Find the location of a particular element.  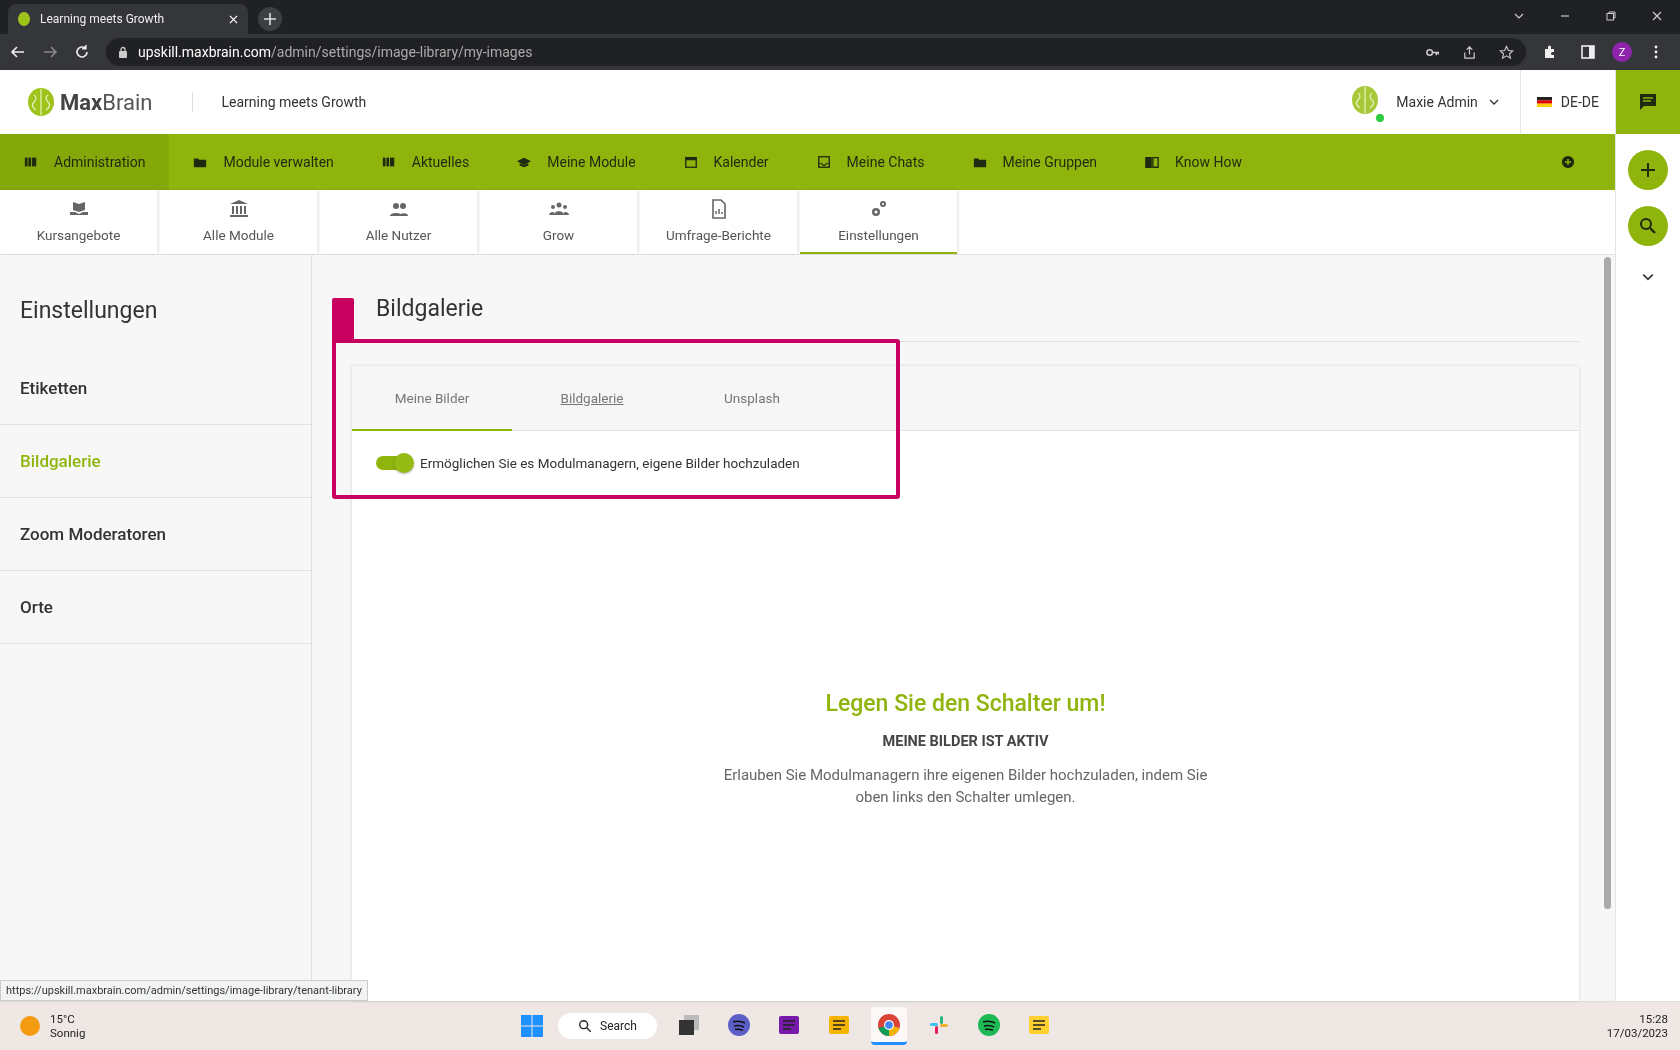

lock-icon is located at coordinates (123, 52).